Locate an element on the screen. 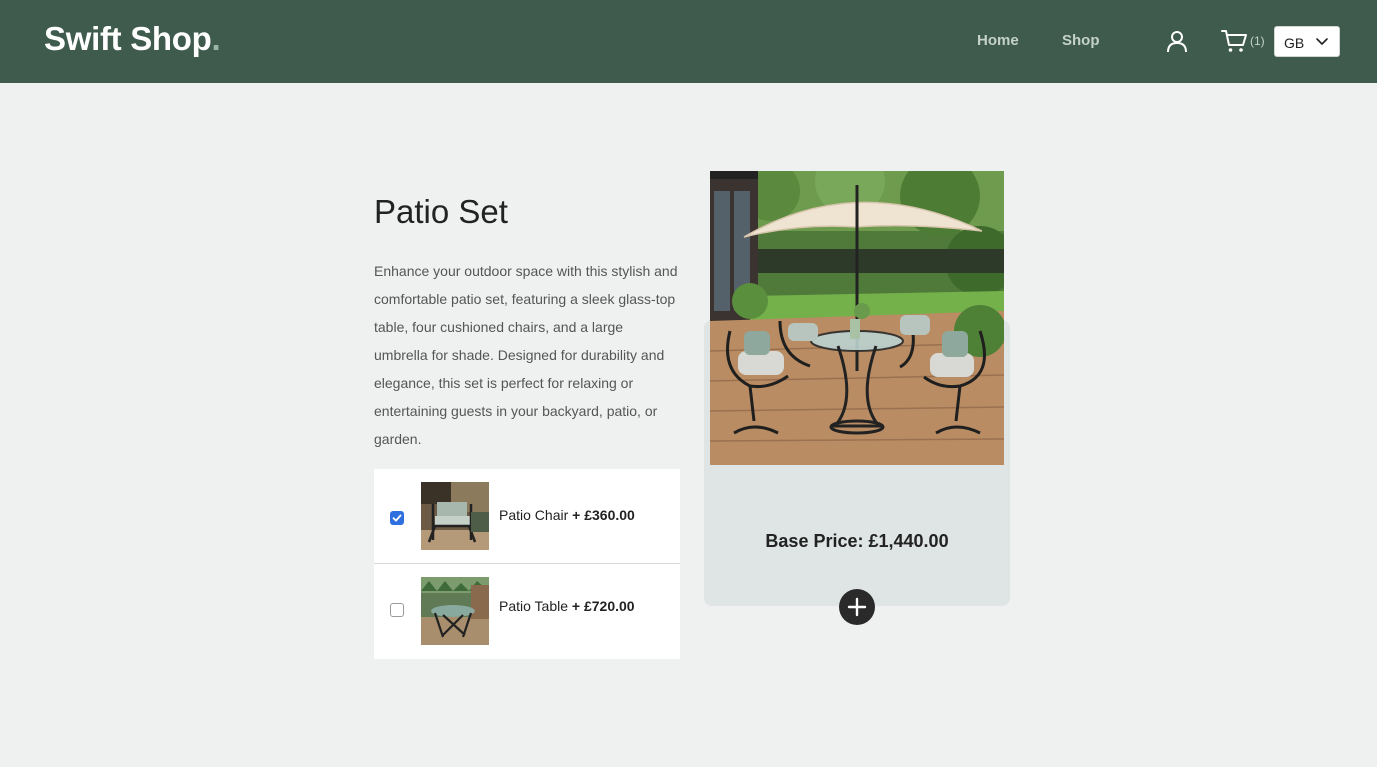 This screenshot has width=1377, height=767. base-price-value: £1,440.00 is located at coordinates (908, 541).